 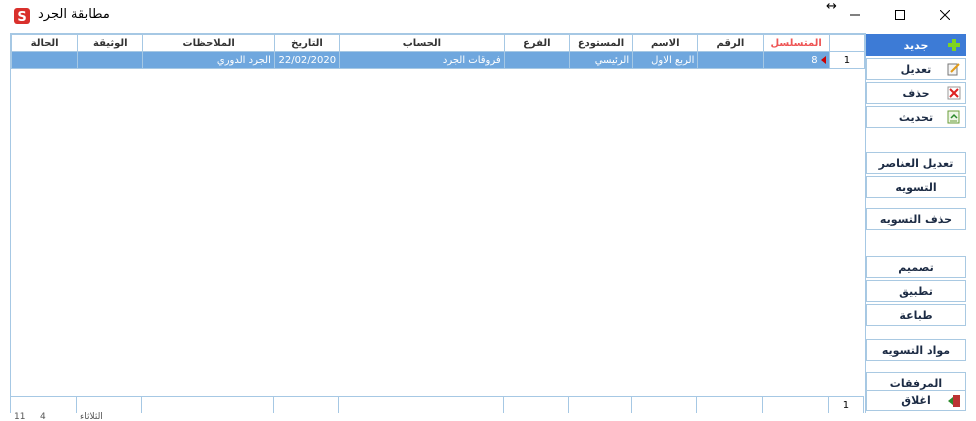 I want to click on col-header-name: الاسم, so click(x=665, y=43).